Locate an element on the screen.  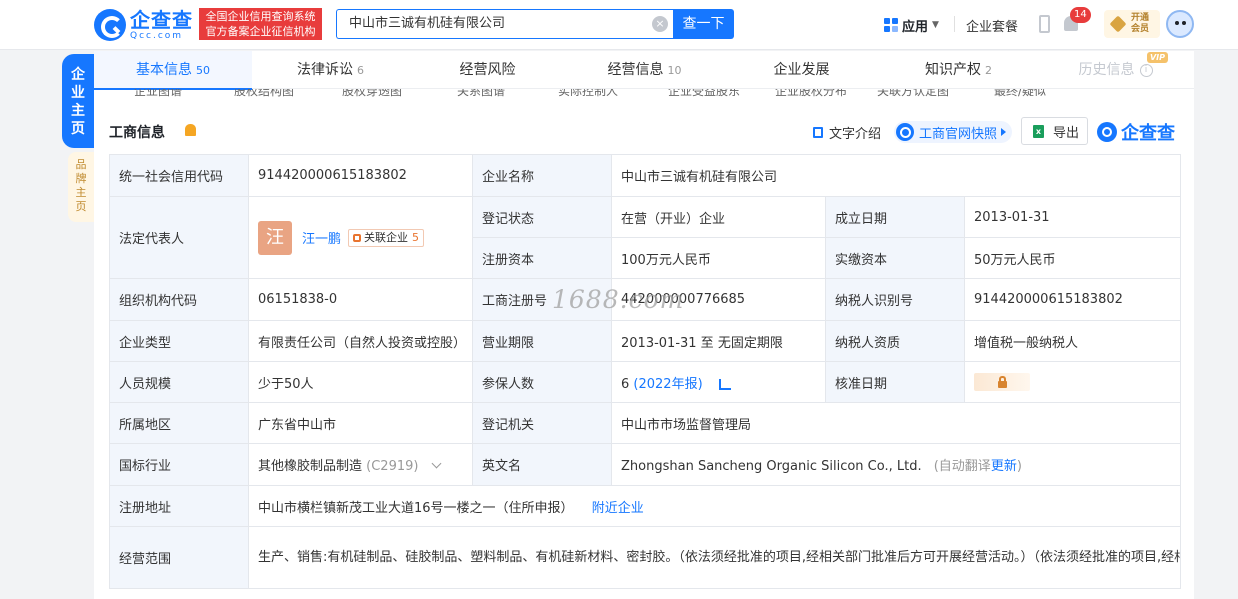
enterprise-package-link: 企业套餐 is located at coordinates (992, 25).